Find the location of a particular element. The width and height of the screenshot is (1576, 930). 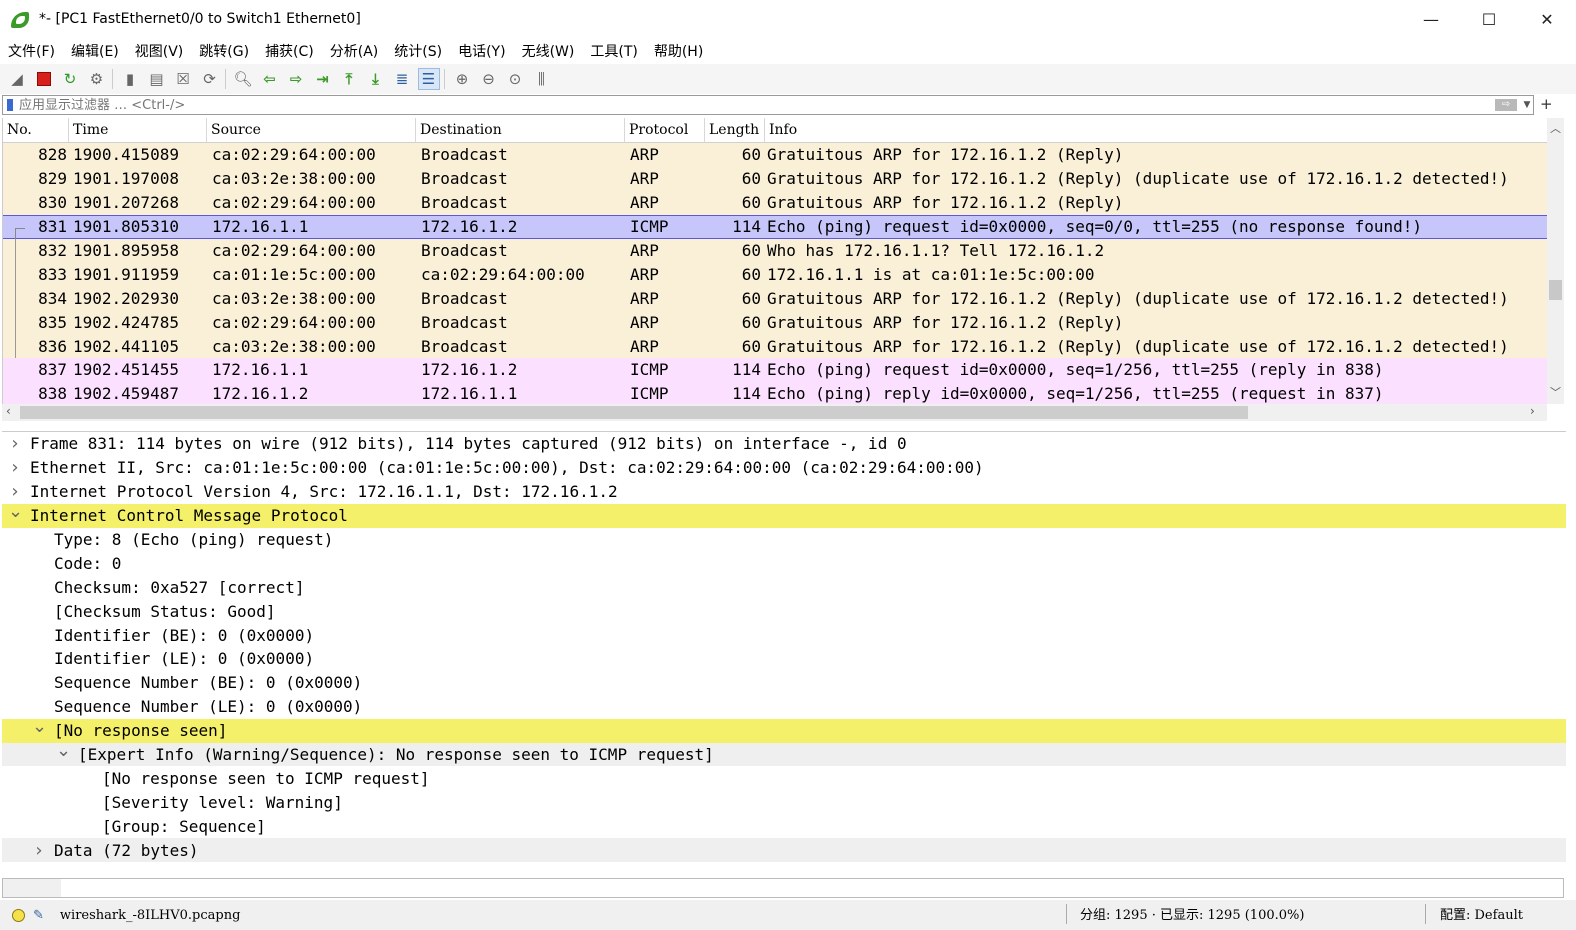

column-no: No. is located at coordinates (36, 130).